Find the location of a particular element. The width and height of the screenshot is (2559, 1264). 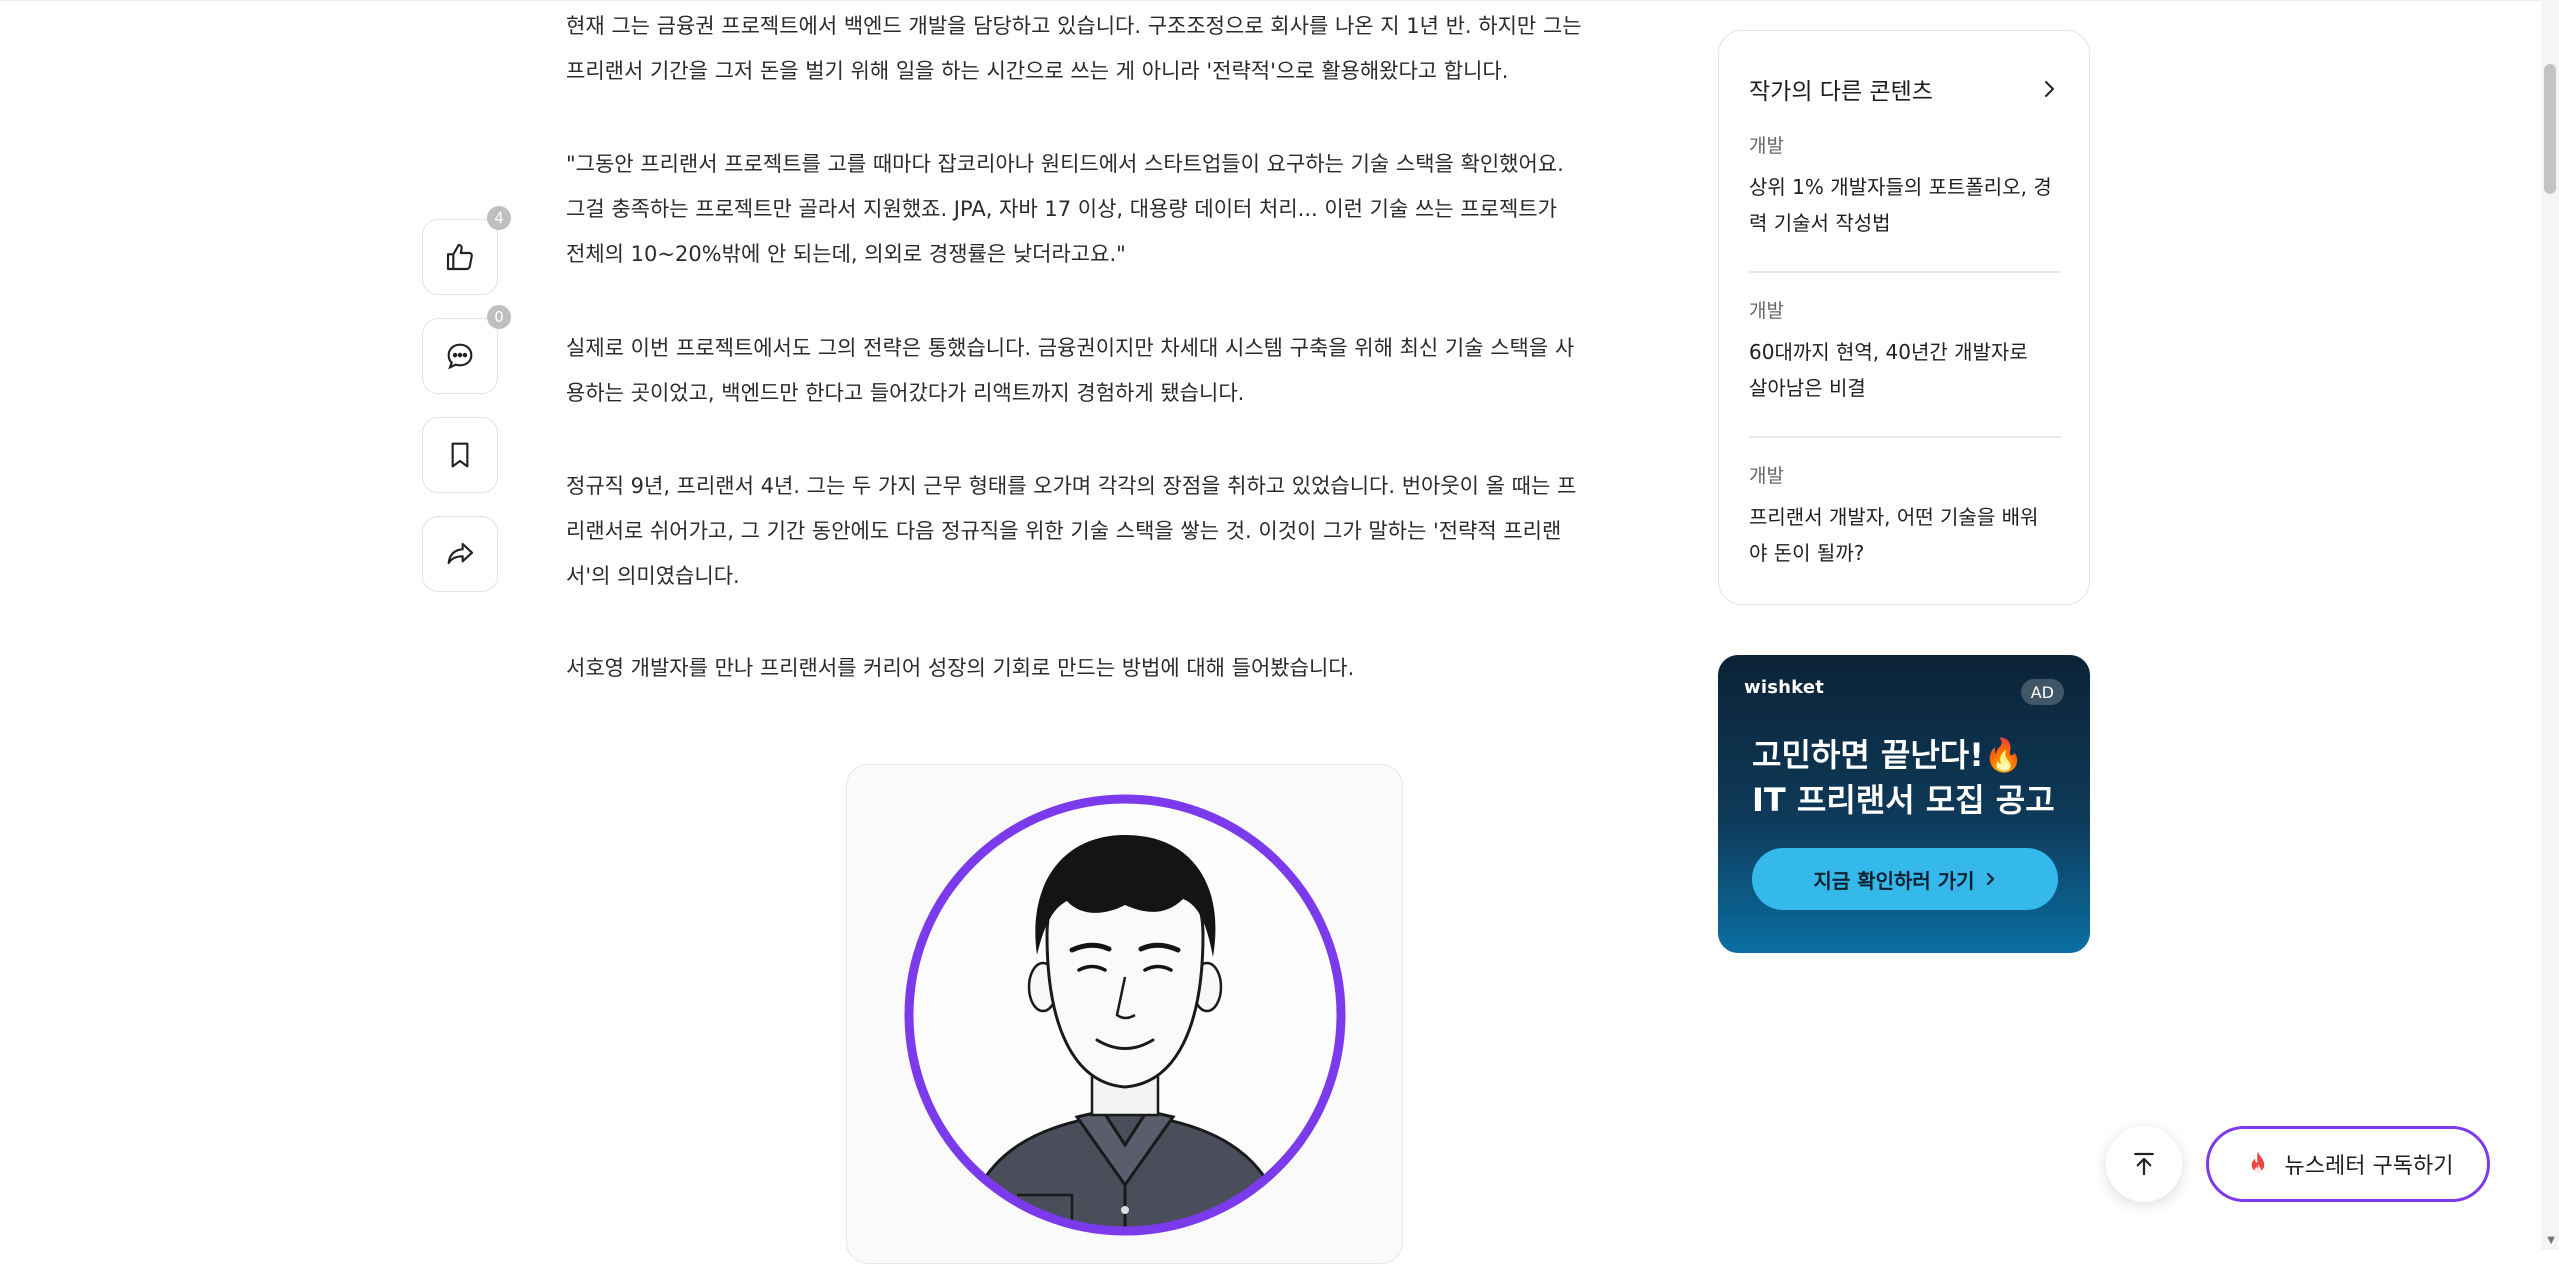

arrow-up-to-top-icon is located at coordinates (2144, 1164).